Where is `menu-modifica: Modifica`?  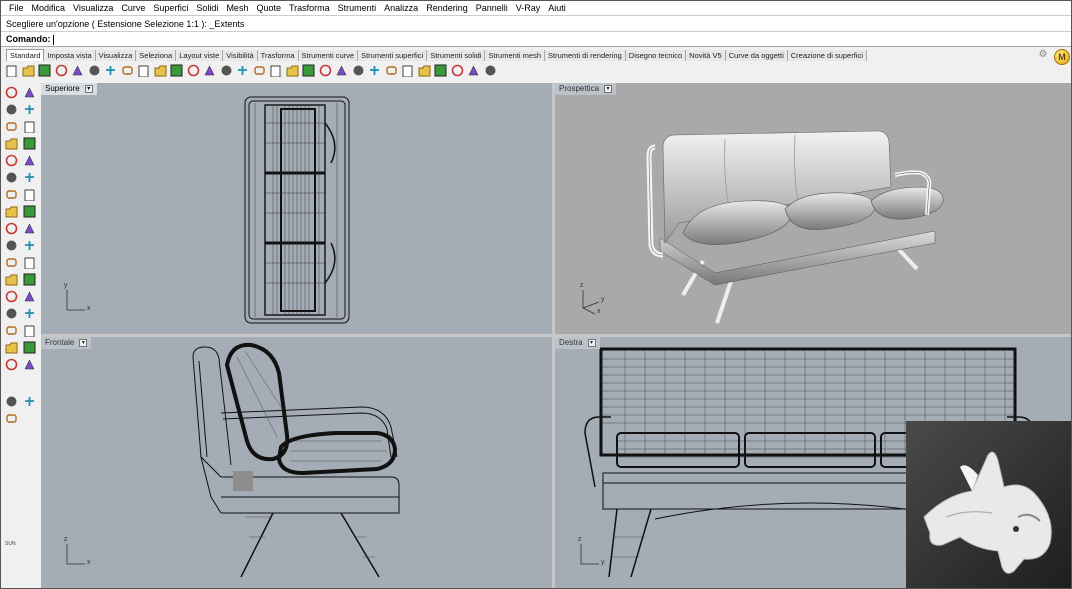 menu-modifica: Modifica is located at coordinates (49, 8).